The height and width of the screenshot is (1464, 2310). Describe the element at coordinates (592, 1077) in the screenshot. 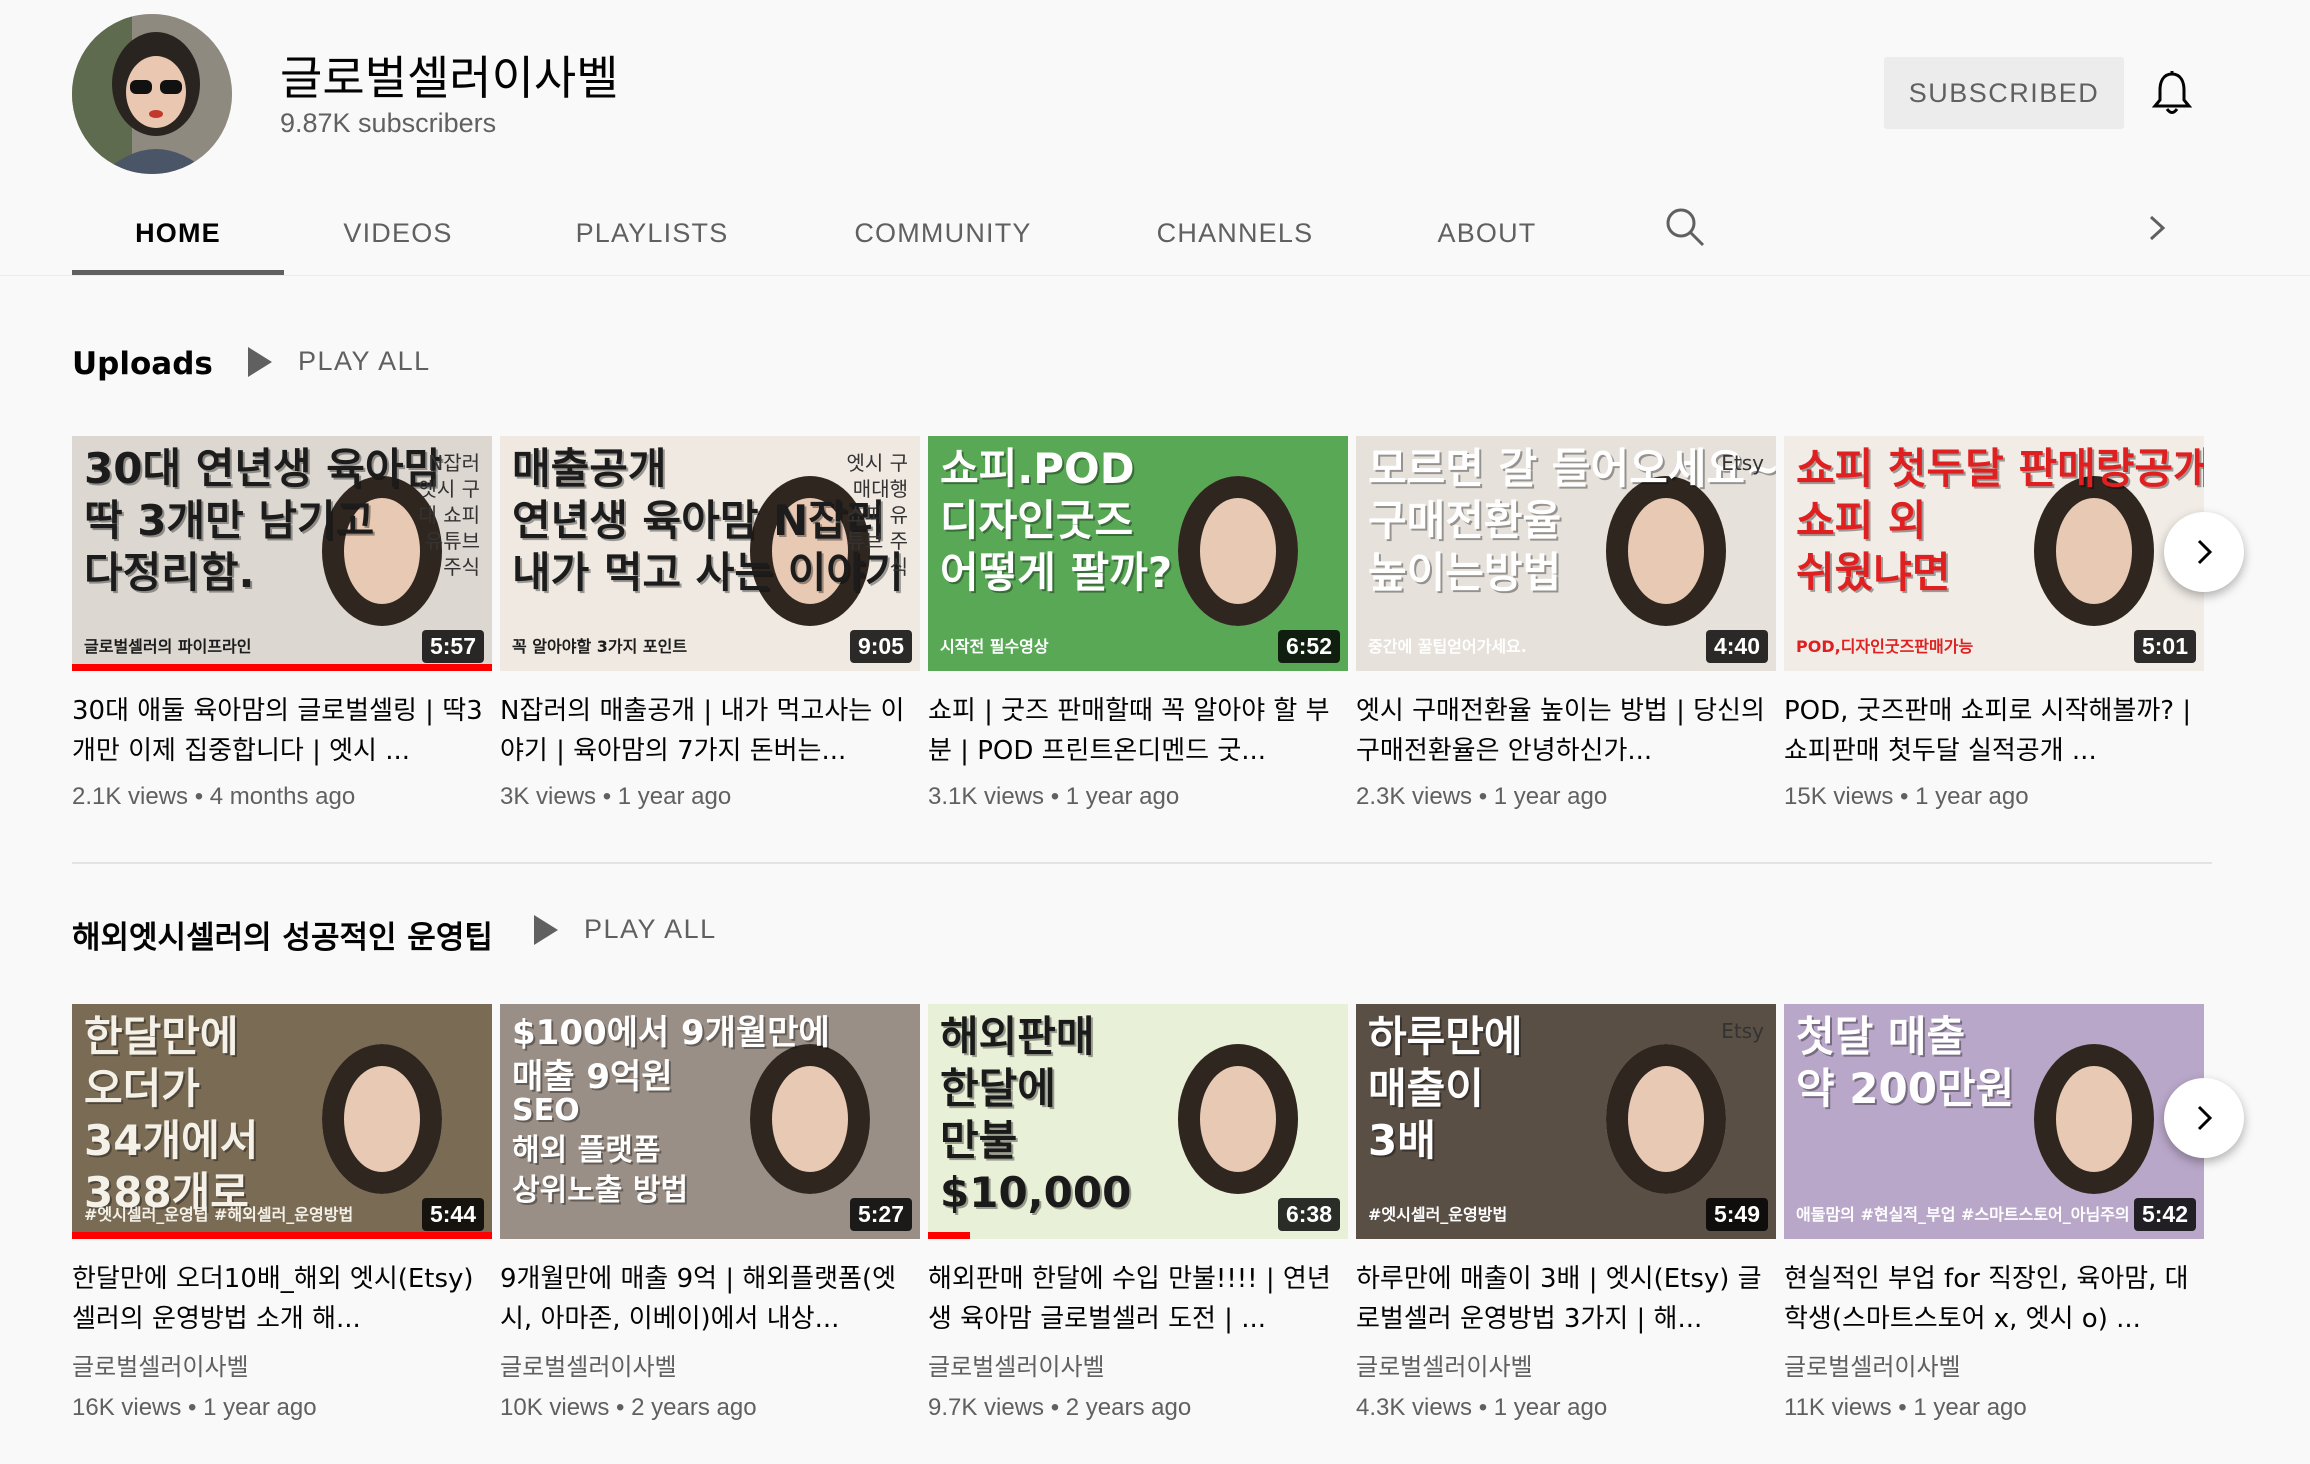

I see `thumbnail-text: 매출 9억원` at that location.